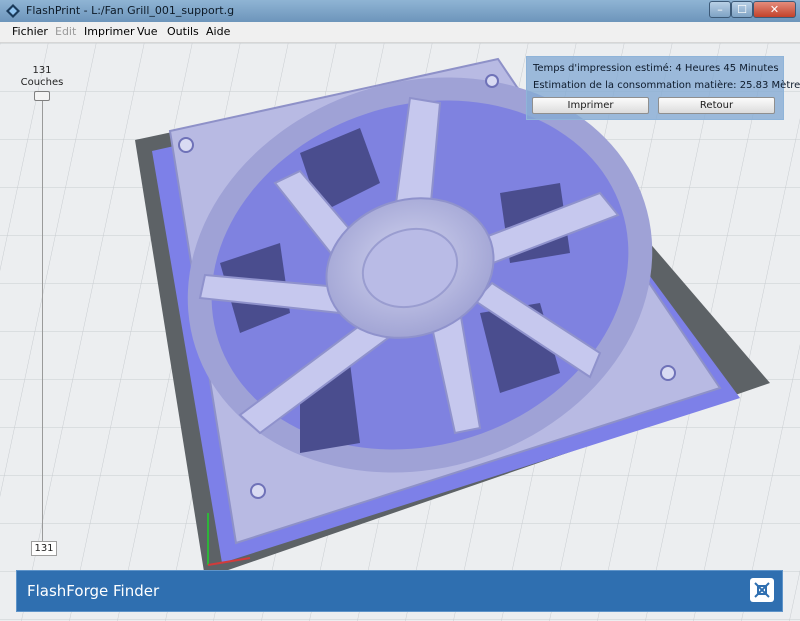 The image size is (800, 621). Describe the element at coordinates (93, 591) in the screenshot. I see `device-name: FlashForge Finder` at that location.